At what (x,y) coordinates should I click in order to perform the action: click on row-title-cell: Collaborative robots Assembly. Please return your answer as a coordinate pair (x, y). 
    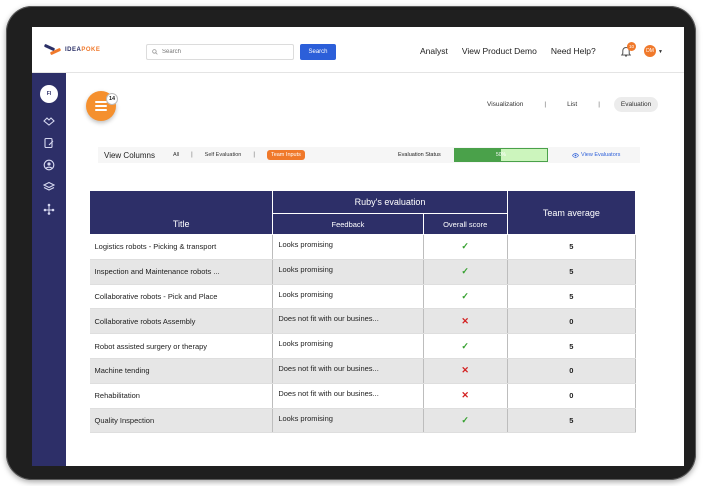
    Looking at the image, I should click on (181, 321).